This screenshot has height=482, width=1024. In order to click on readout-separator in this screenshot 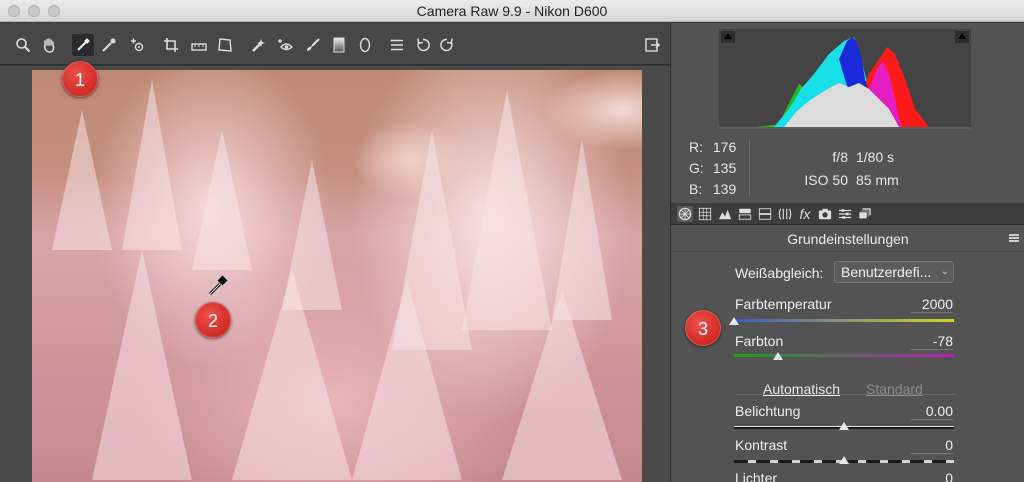, I will do `click(749, 168)`.